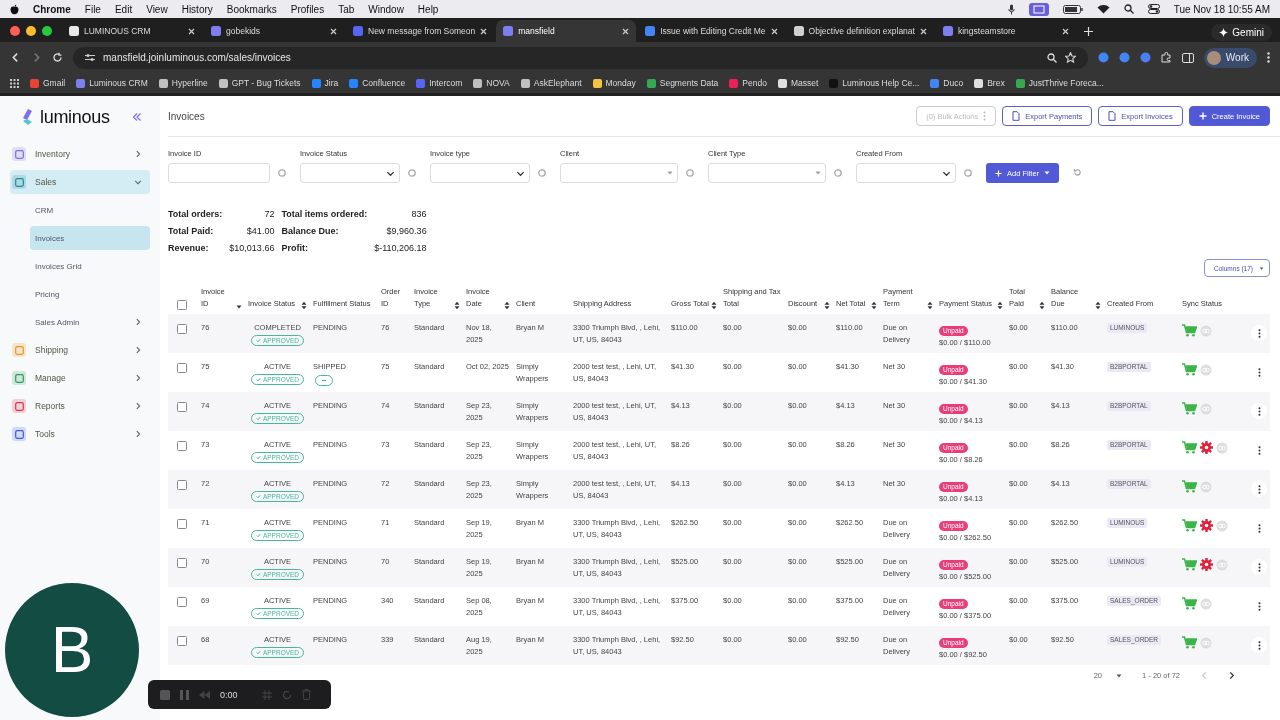 The width and height of the screenshot is (1280, 720). I want to click on sidebar-item: Sales, so click(80, 182).